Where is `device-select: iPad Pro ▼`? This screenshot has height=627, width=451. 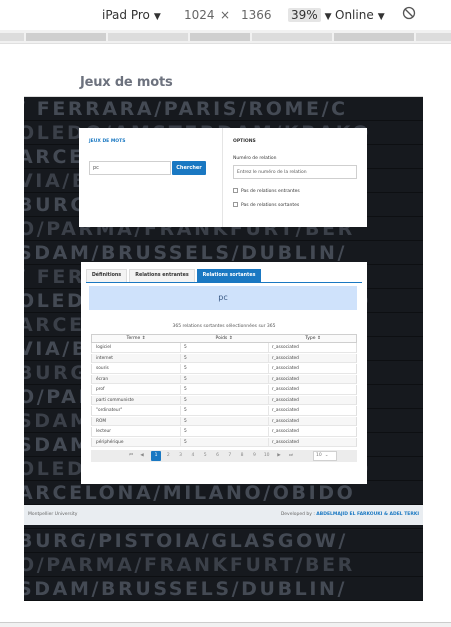 device-select: iPad Pro ▼ is located at coordinates (131, 15).